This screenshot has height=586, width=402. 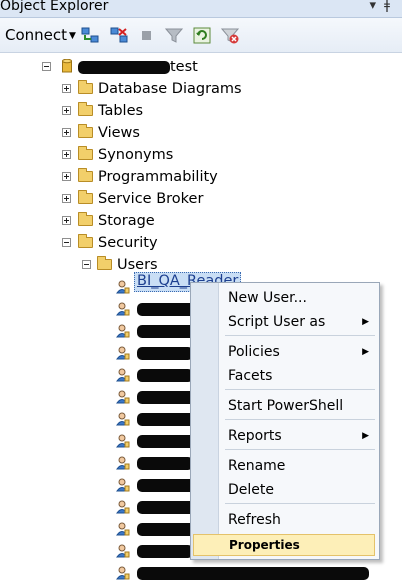 I want to click on tree-folder-storage: Storage, so click(x=201, y=223).